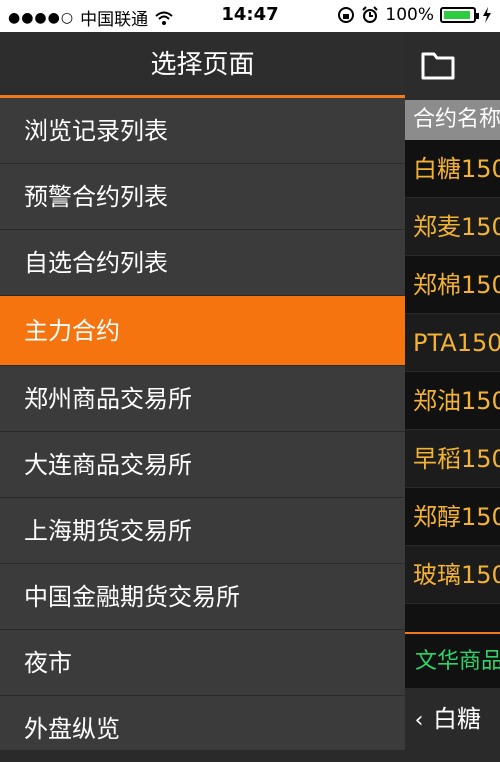 The height and width of the screenshot is (762, 500). Describe the element at coordinates (438, 65) in the screenshot. I see `folder-icon` at that location.